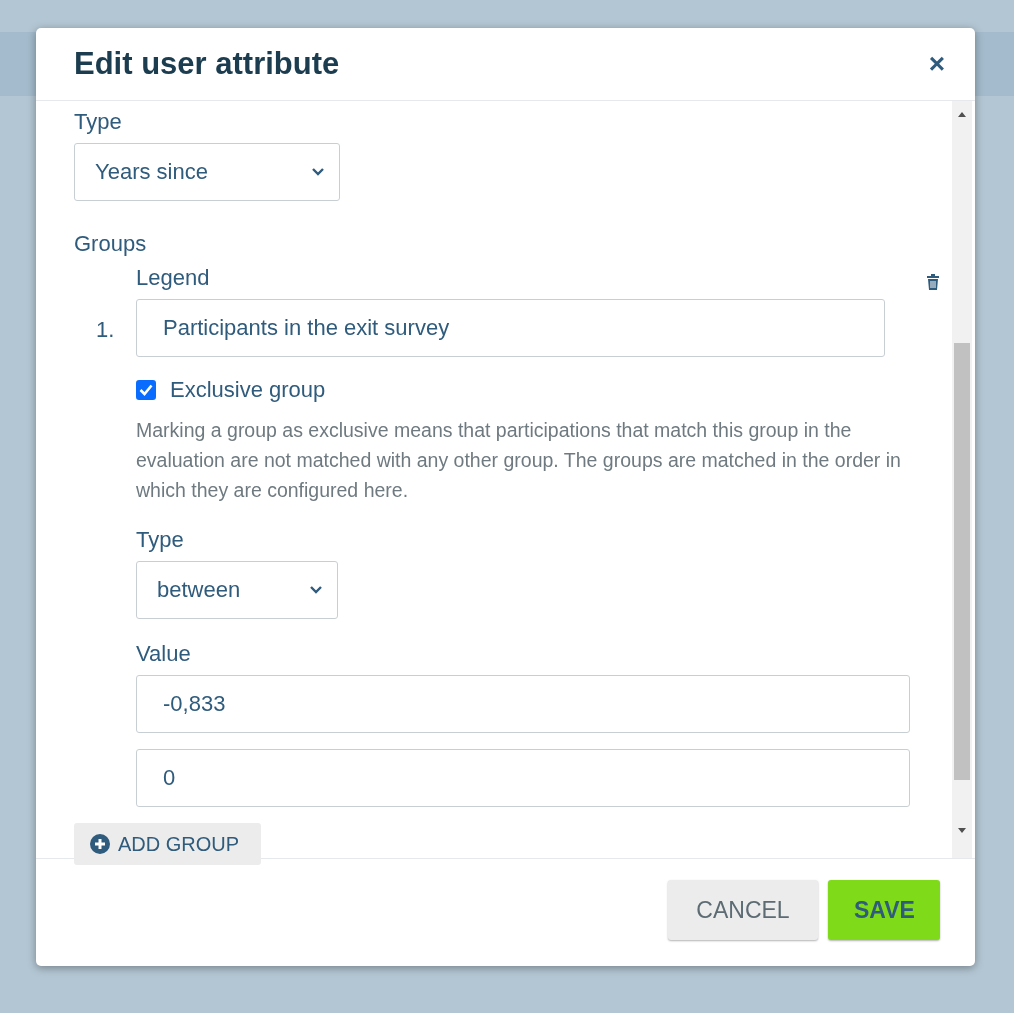 The width and height of the screenshot is (1014, 1013). Describe the element at coordinates (207, 172) in the screenshot. I see `select-field: Years since` at that location.